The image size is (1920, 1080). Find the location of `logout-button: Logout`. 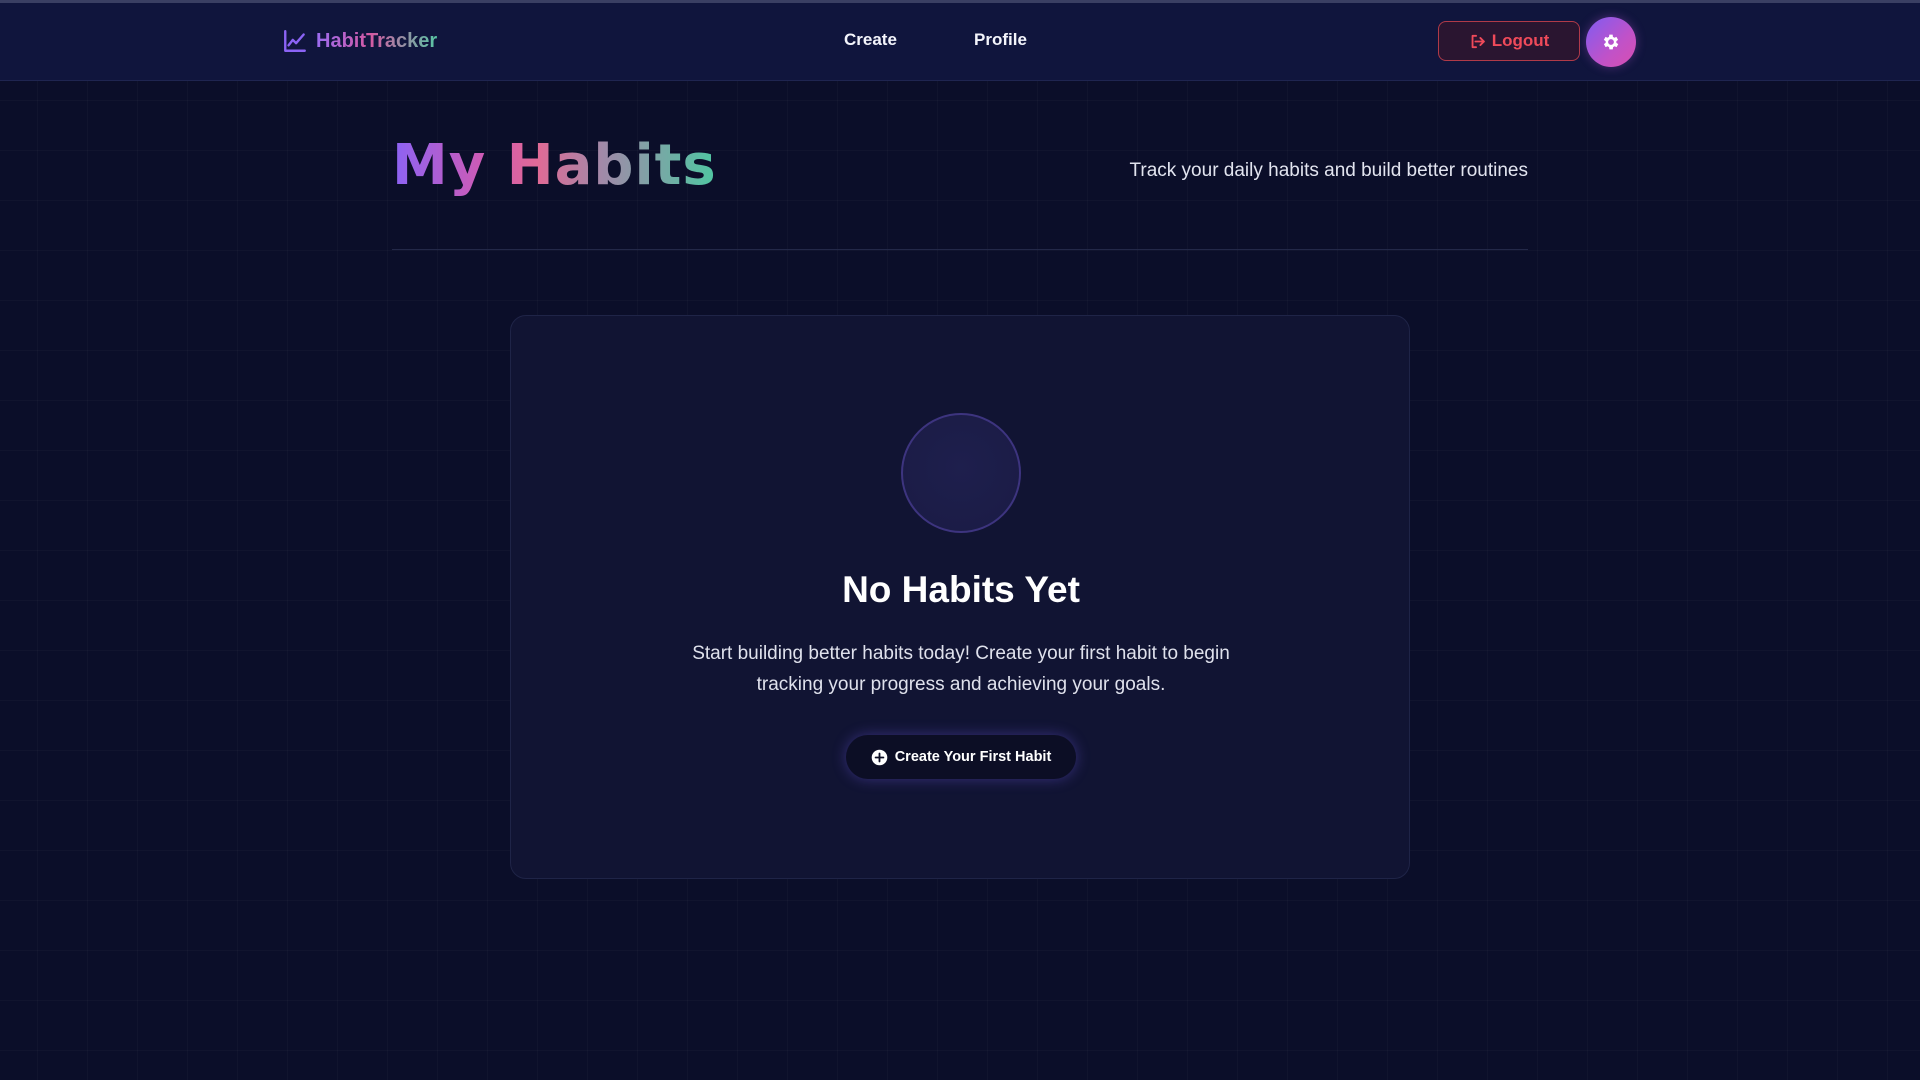

logout-button: Logout is located at coordinates (1509, 41).